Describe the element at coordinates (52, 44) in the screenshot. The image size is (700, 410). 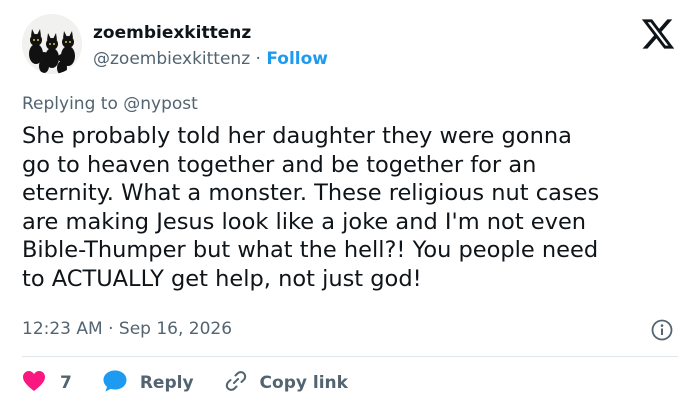
I see `avatar` at that location.